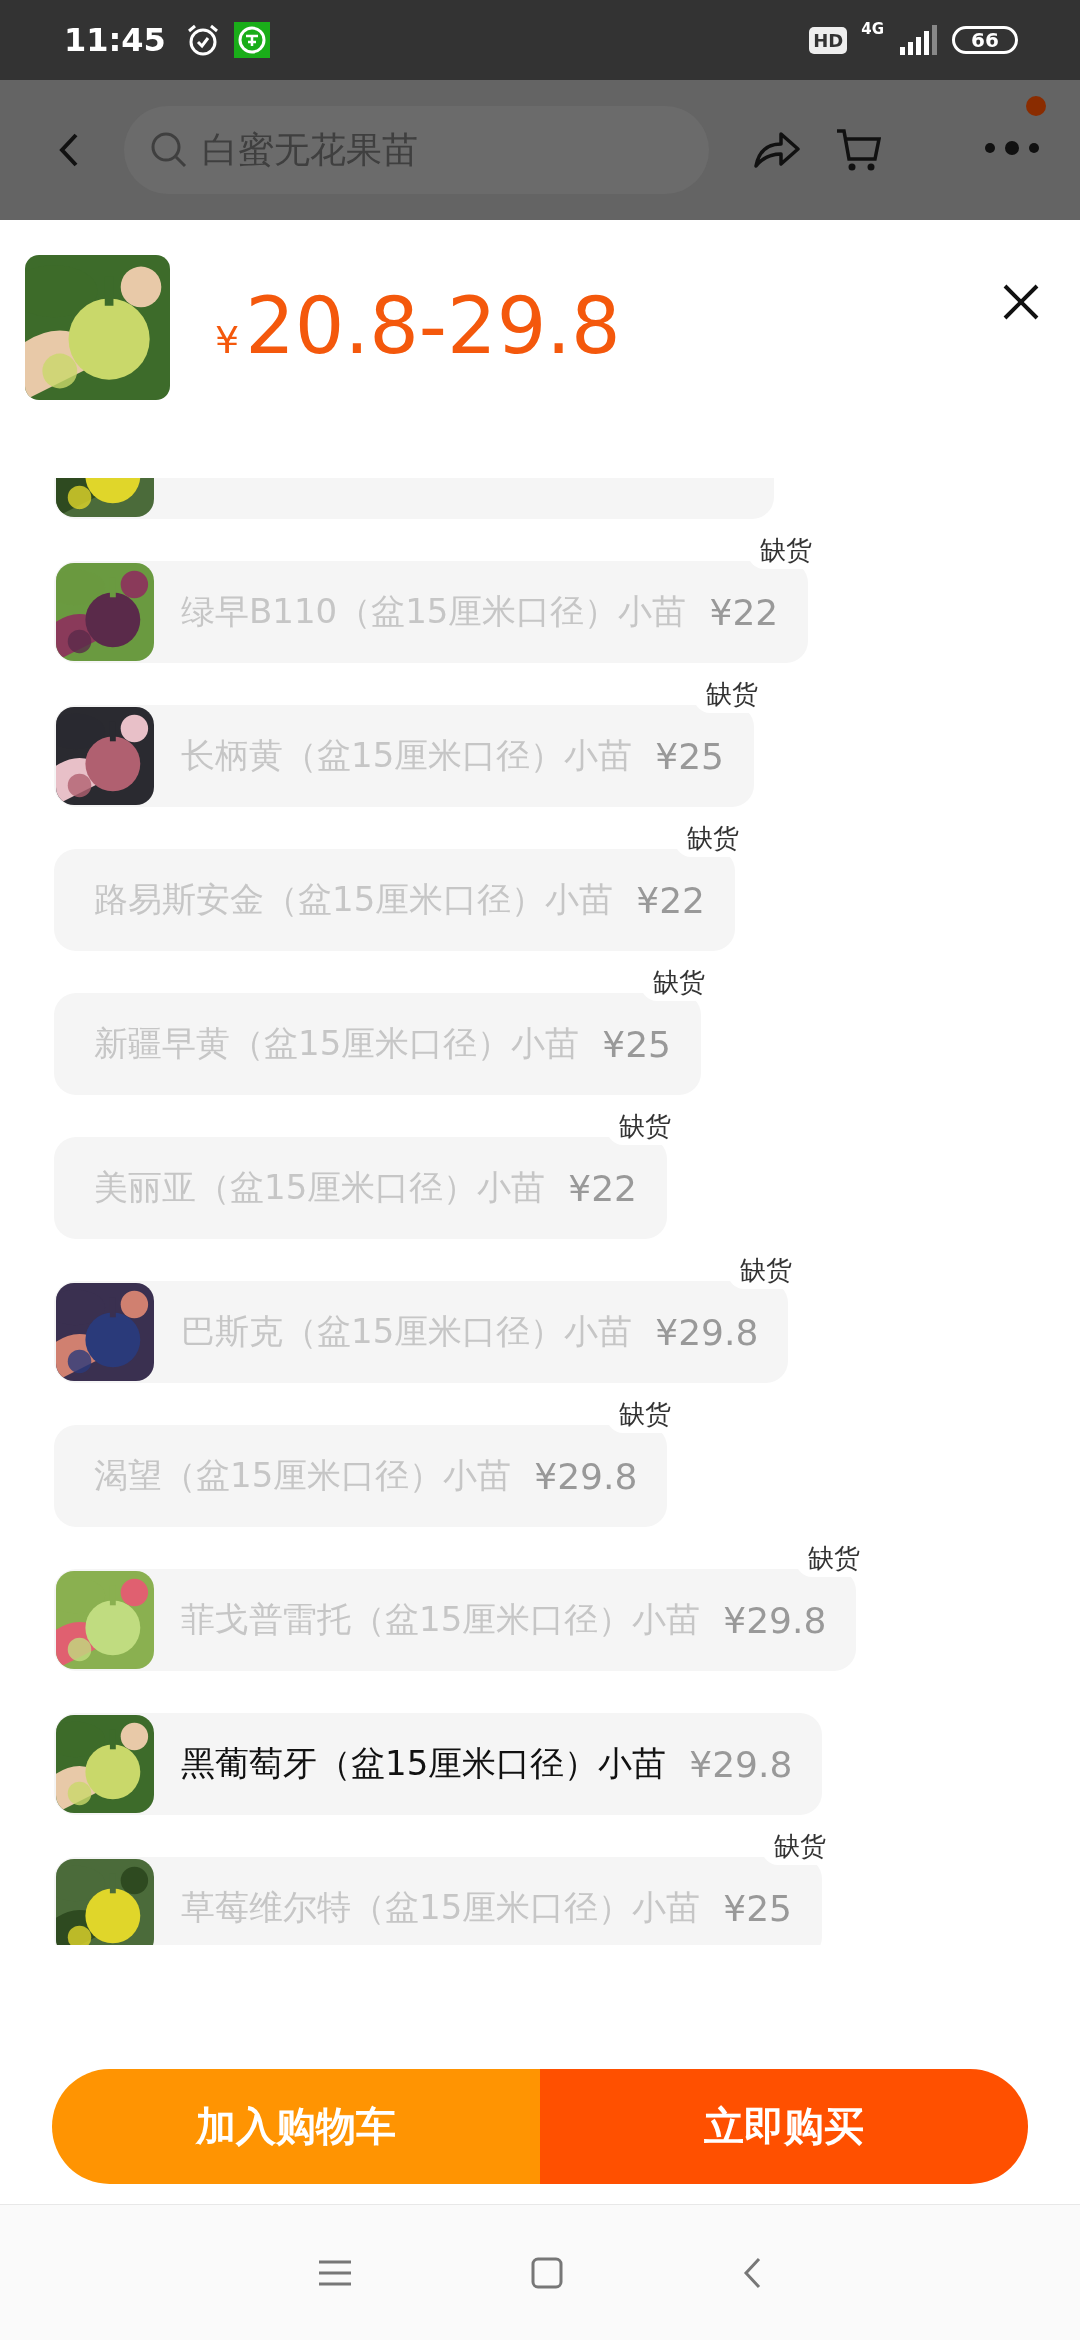 This screenshot has height=2340, width=1080. What do you see at coordinates (296, 2126) in the screenshot?
I see `add-to-cart-button: 加入购物车` at bounding box center [296, 2126].